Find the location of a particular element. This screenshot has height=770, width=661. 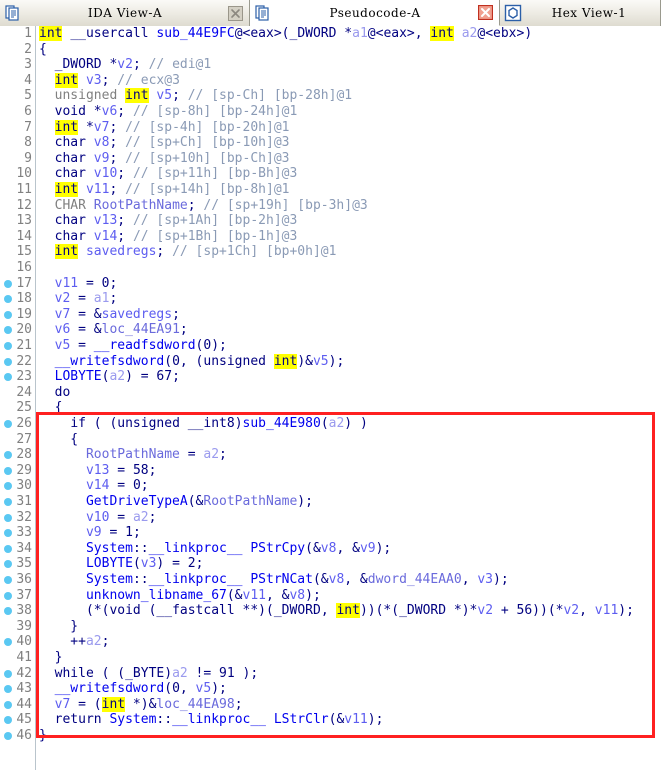

code-line: 16 is located at coordinates (330, 268).